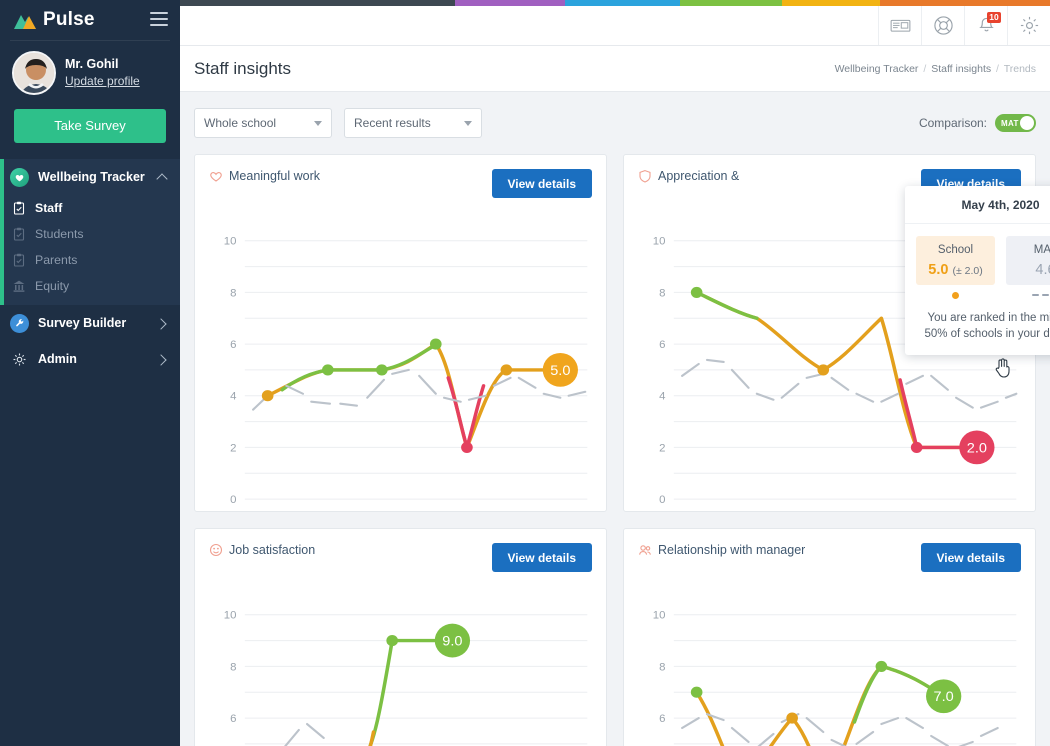 The height and width of the screenshot is (746, 1050). I want to click on tooltip-date: May 4th, 2020, so click(977, 205).